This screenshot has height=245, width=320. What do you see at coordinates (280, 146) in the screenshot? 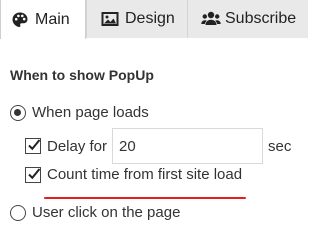
I see `delay-unit: sec` at bounding box center [280, 146].